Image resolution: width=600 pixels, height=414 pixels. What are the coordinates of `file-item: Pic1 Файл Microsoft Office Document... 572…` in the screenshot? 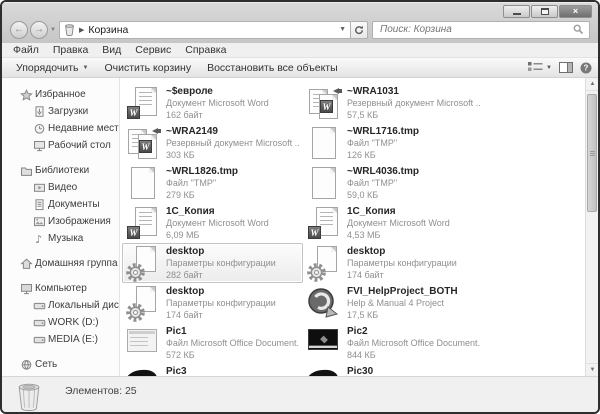 It's located at (212, 343).